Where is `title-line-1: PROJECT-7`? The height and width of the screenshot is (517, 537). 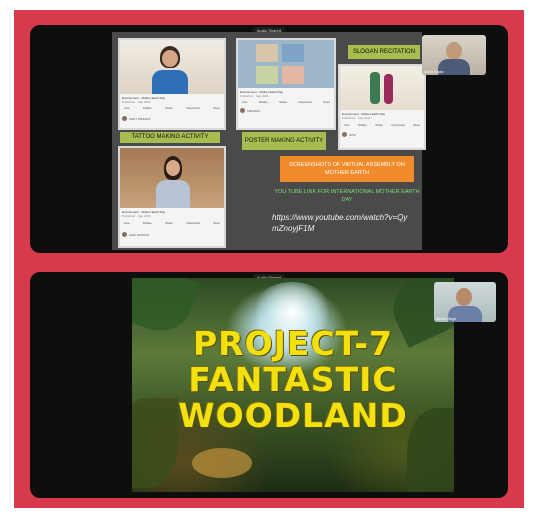 title-line-1: PROJECT-7 is located at coordinates (292, 343).